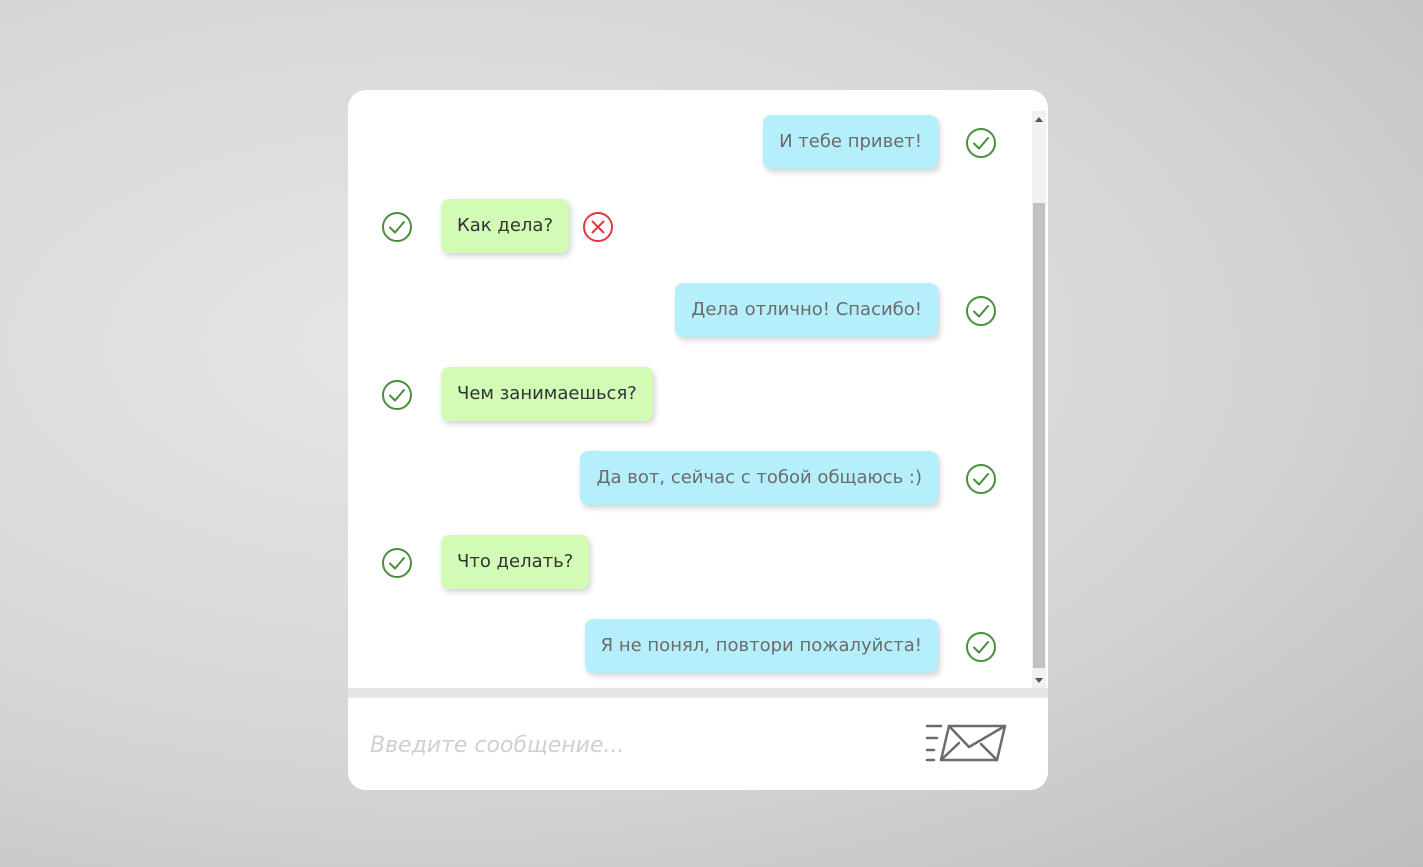 The width and height of the screenshot is (1423, 867). I want to click on message-row: Я не понял, повтори пожалуйста!, so click(690, 647).